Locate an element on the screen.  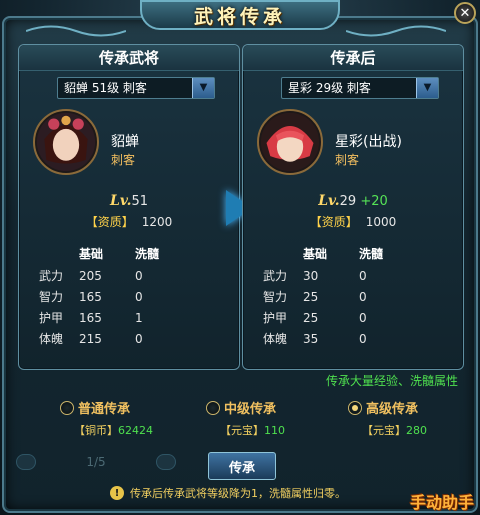
close-button: ✕ is located at coordinates (465, 13).